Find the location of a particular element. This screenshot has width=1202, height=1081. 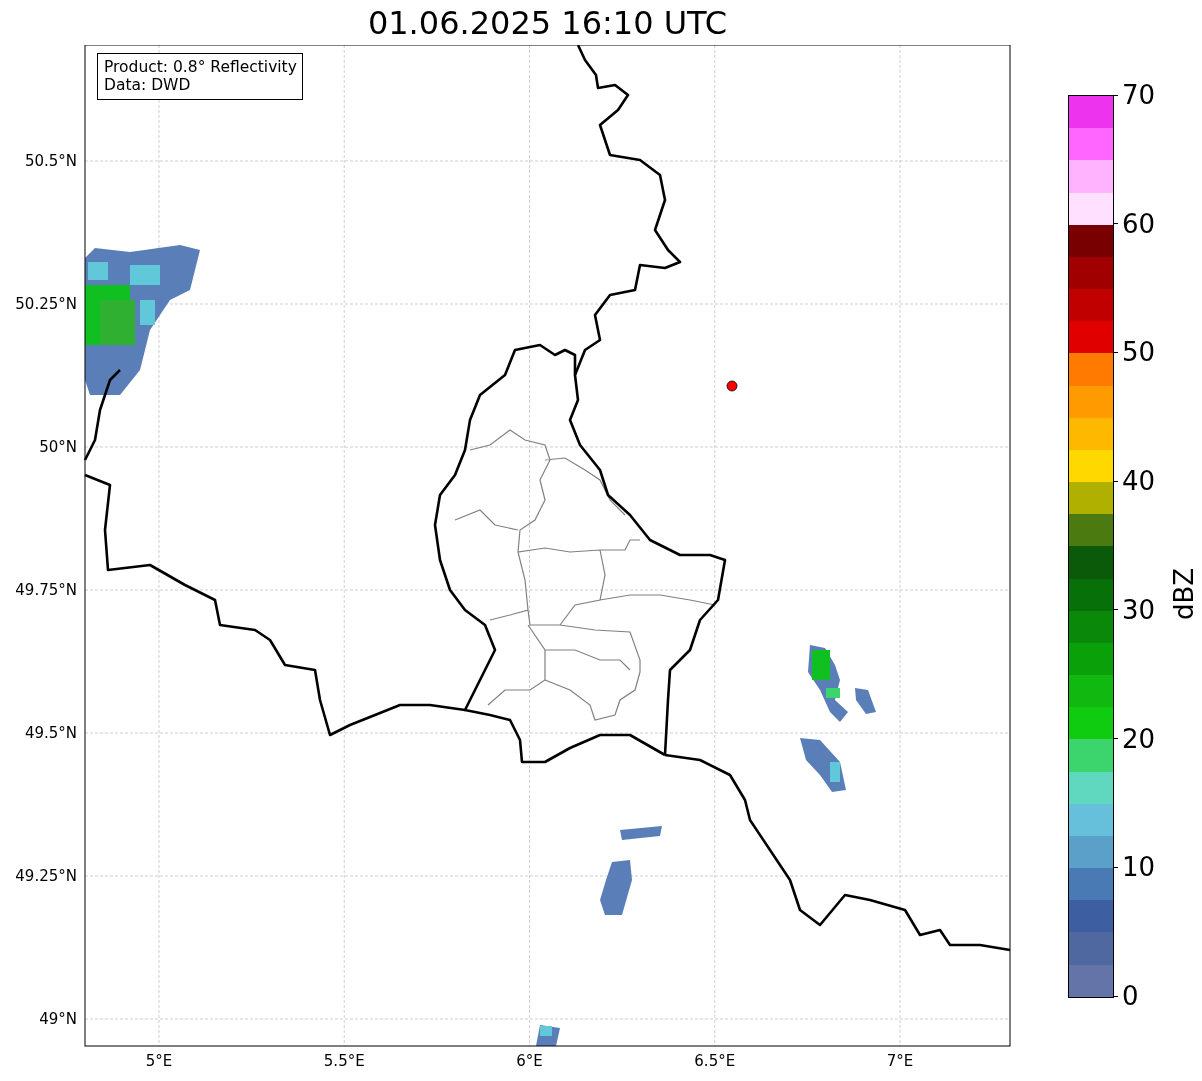

info-box: Product: 0.8° Reflectivity Data: DWD is located at coordinates (200, 76).